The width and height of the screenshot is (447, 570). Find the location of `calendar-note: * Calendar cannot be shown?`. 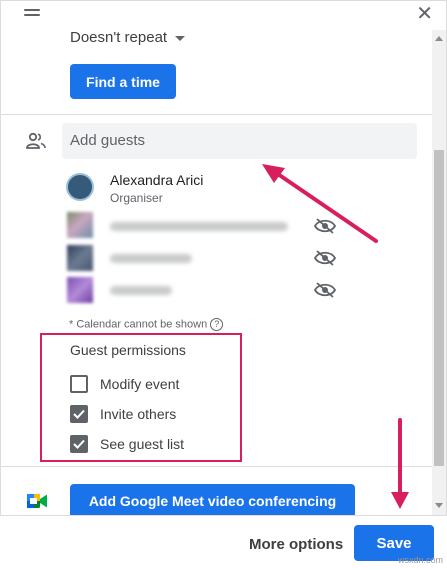

calendar-note: * Calendar cannot be shown? is located at coordinates (146, 324).